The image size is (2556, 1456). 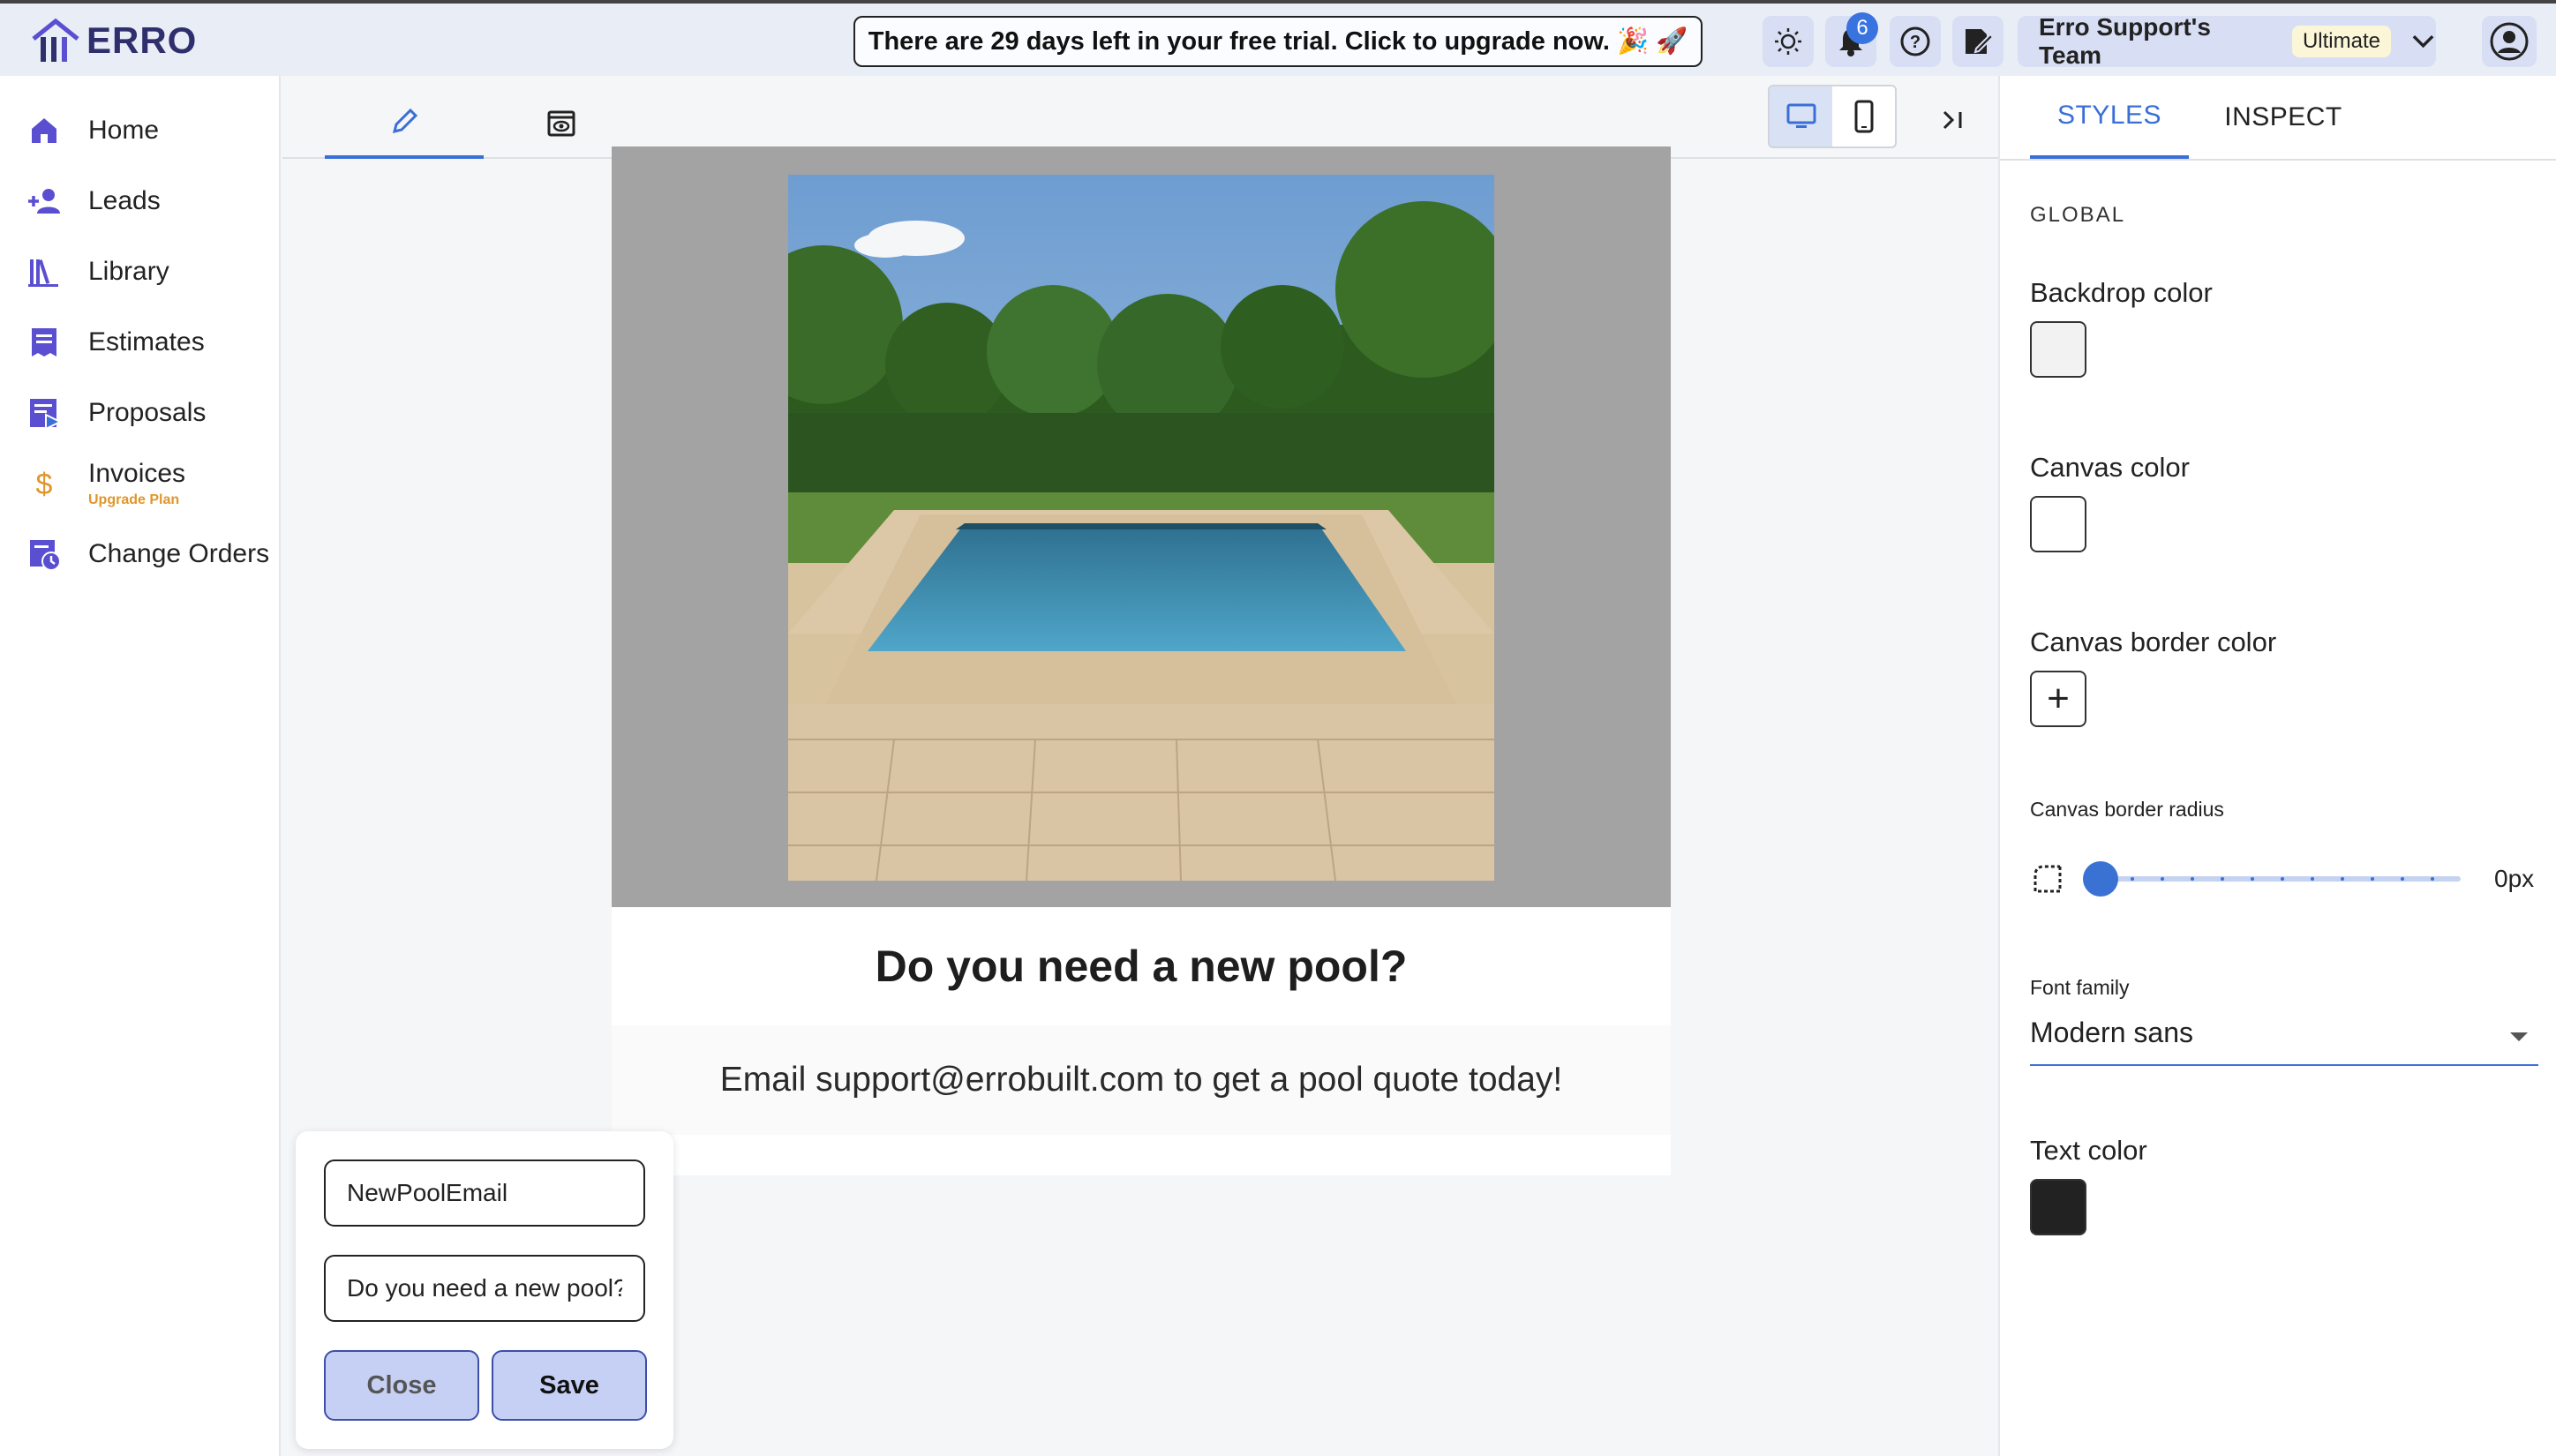 What do you see at coordinates (2100, 879) in the screenshot?
I see `border-radius-slider-thumb` at bounding box center [2100, 879].